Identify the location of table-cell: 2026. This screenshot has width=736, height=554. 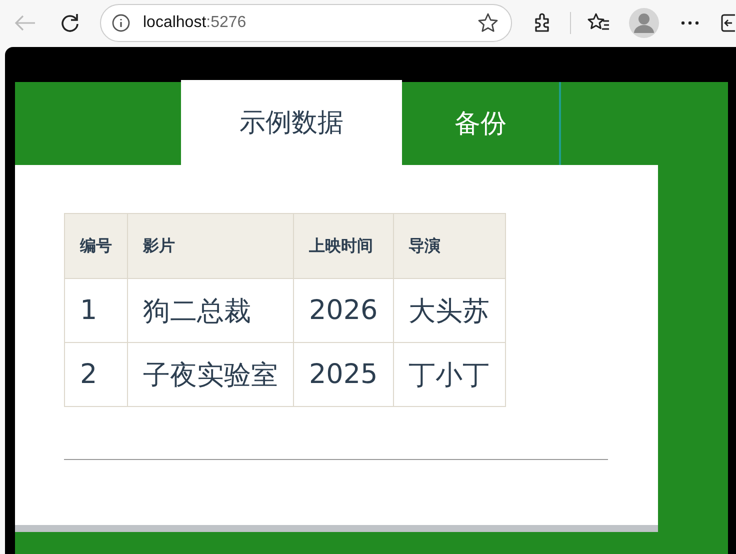
(344, 310).